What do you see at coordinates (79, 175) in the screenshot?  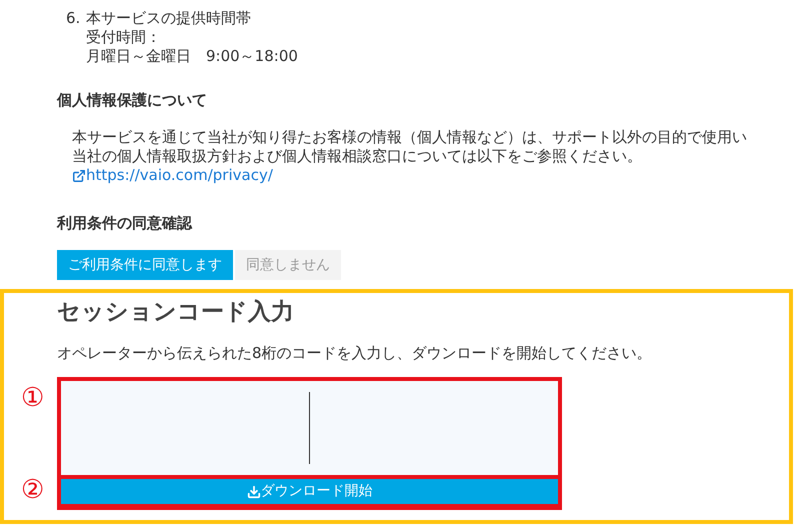 I see `external-link-icon` at bounding box center [79, 175].